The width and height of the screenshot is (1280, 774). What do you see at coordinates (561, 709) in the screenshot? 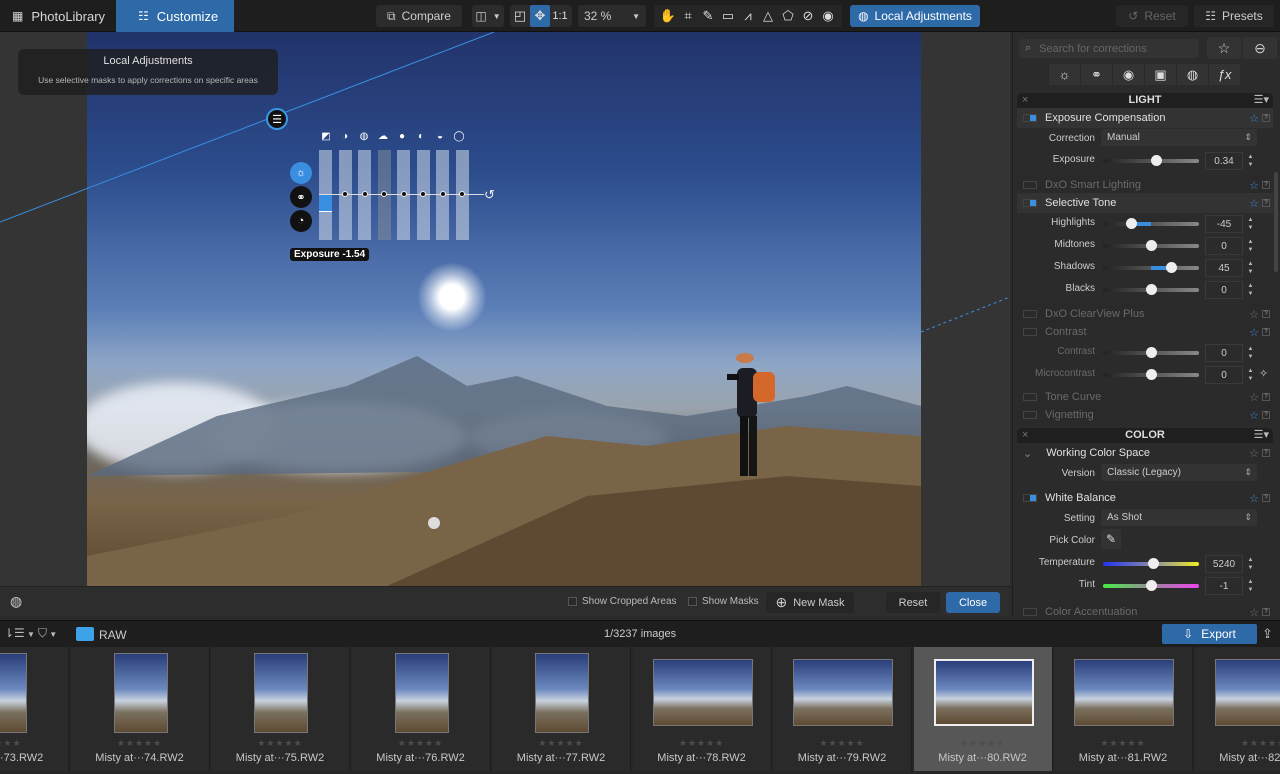
I see `filmstrip-thumbnail: ★★★★★ Misty at···77.RW2` at bounding box center [561, 709].